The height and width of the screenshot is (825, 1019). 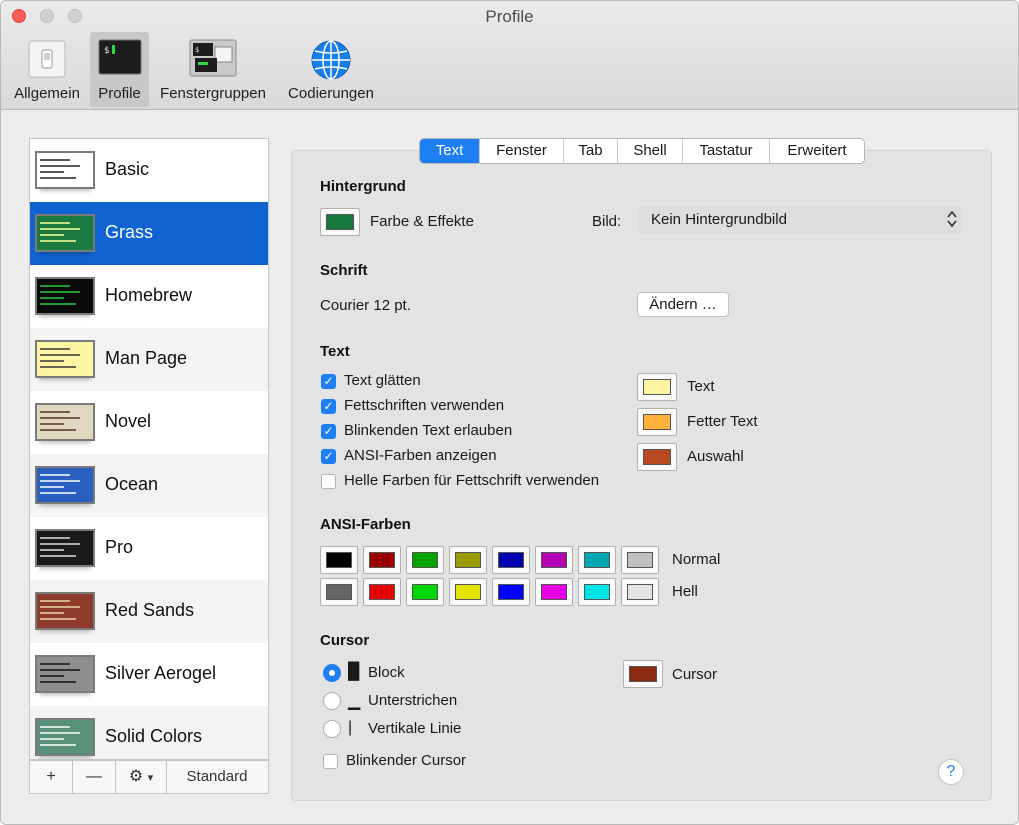 I want to click on globe-icon, so click(x=331, y=62).